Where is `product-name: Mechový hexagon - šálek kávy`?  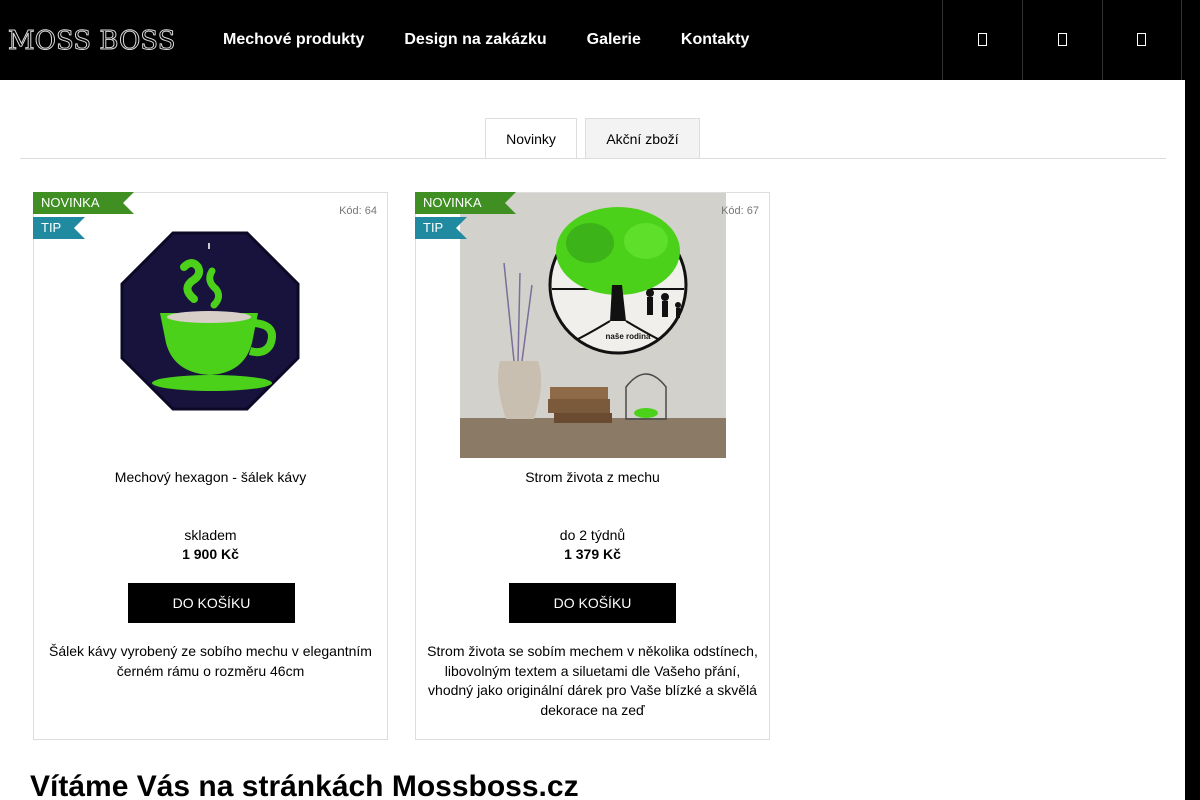
product-name: Mechový hexagon - šálek kávy is located at coordinates (210, 477).